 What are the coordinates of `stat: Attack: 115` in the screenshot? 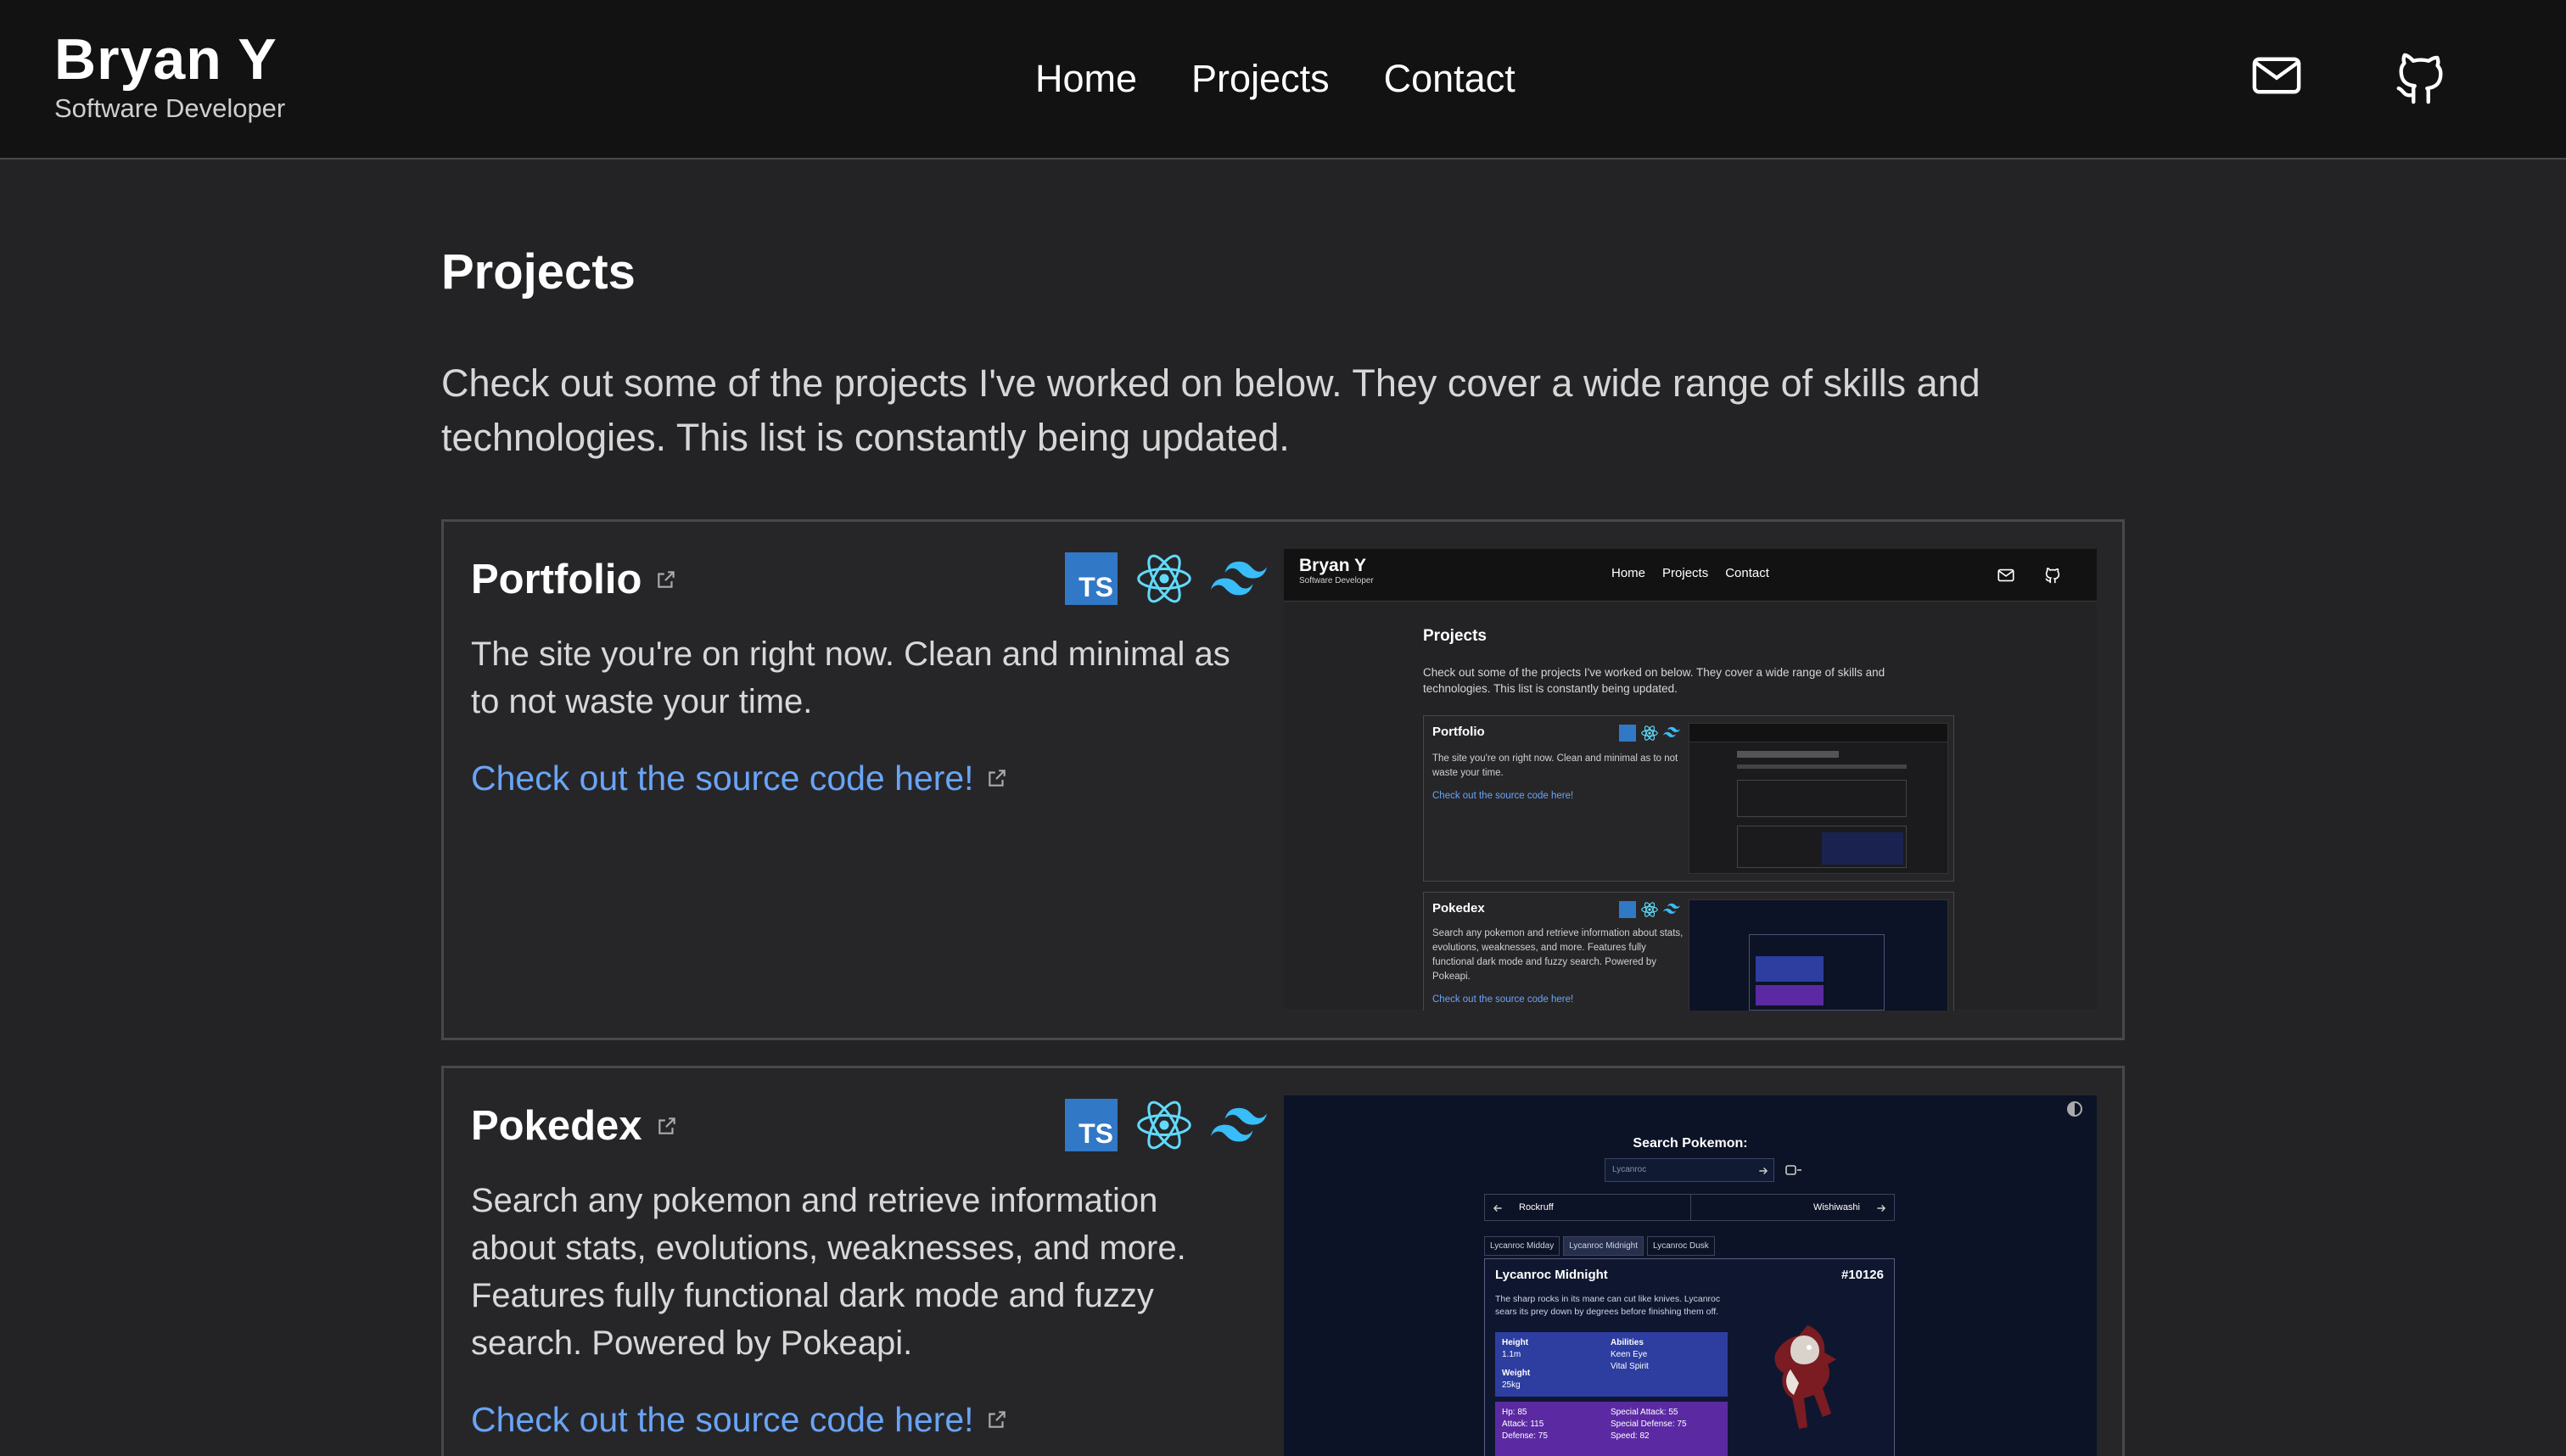 It's located at (1523, 1424).